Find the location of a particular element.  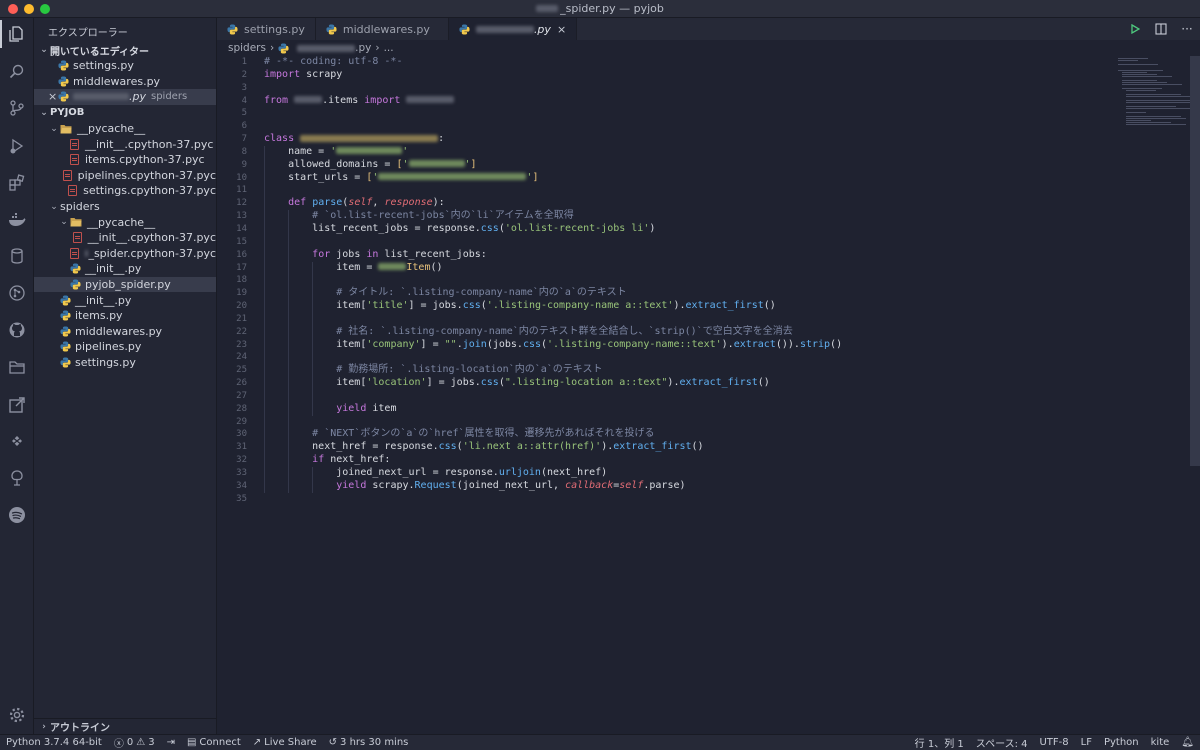

tree-item-label: spiders is located at coordinates (80, 207).